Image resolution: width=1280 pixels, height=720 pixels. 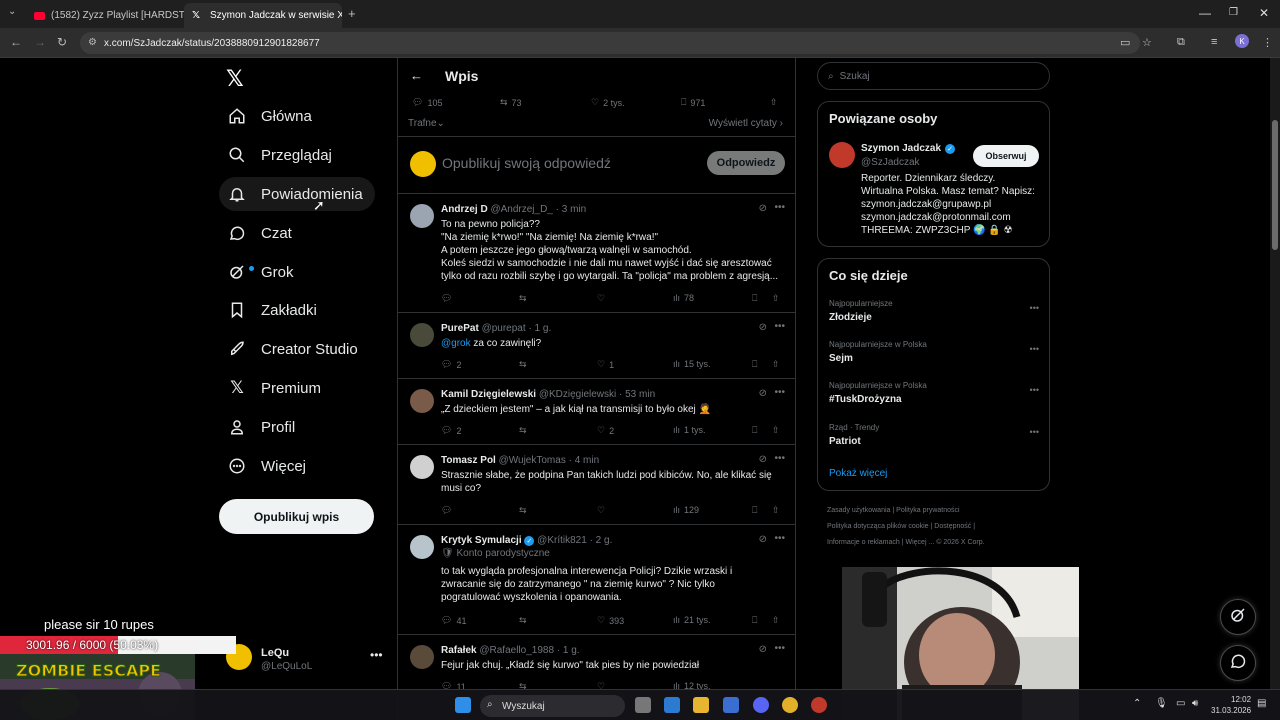 I want to click on page-scrollbar, so click(x=1275, y=373).